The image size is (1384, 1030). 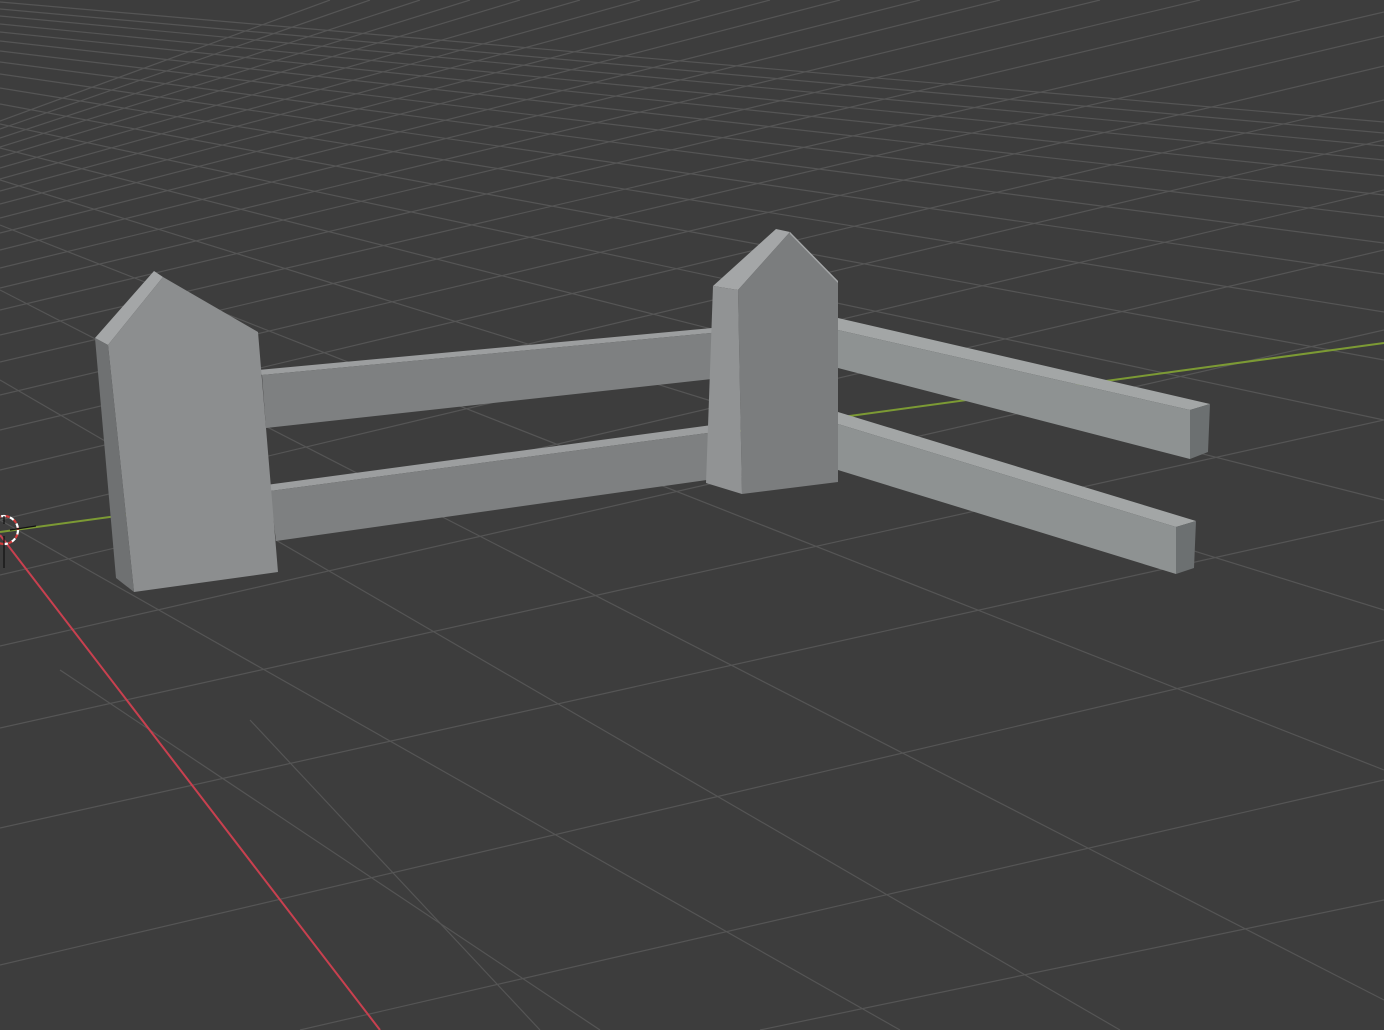 What do you see at coordinates (498, 483) in the screenshot?
I see `fence-rail-lower-left` at bounding box center [498, 483].